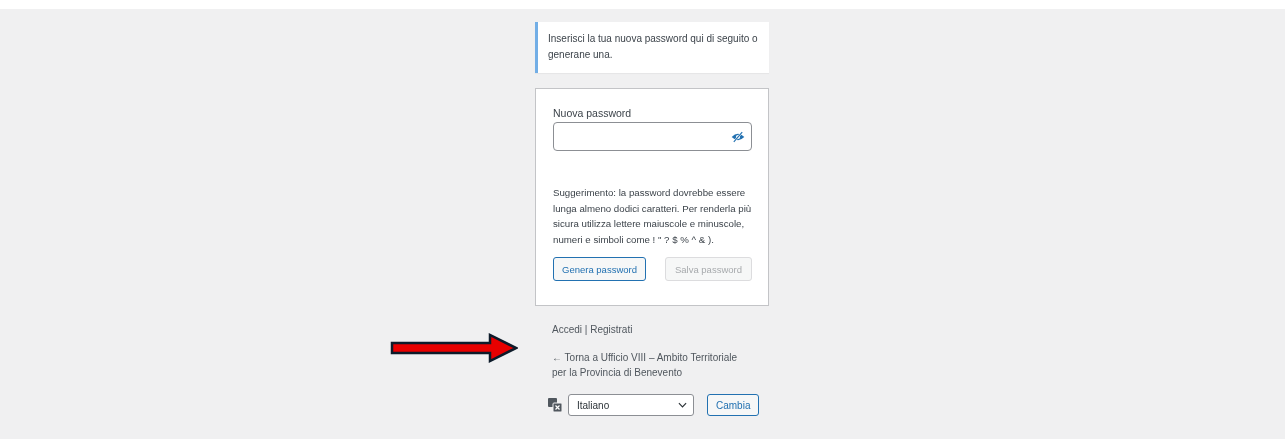  Describe the element at coordinates (738, 136) in the screenshot. I see `eye-slash-icon` at that location.